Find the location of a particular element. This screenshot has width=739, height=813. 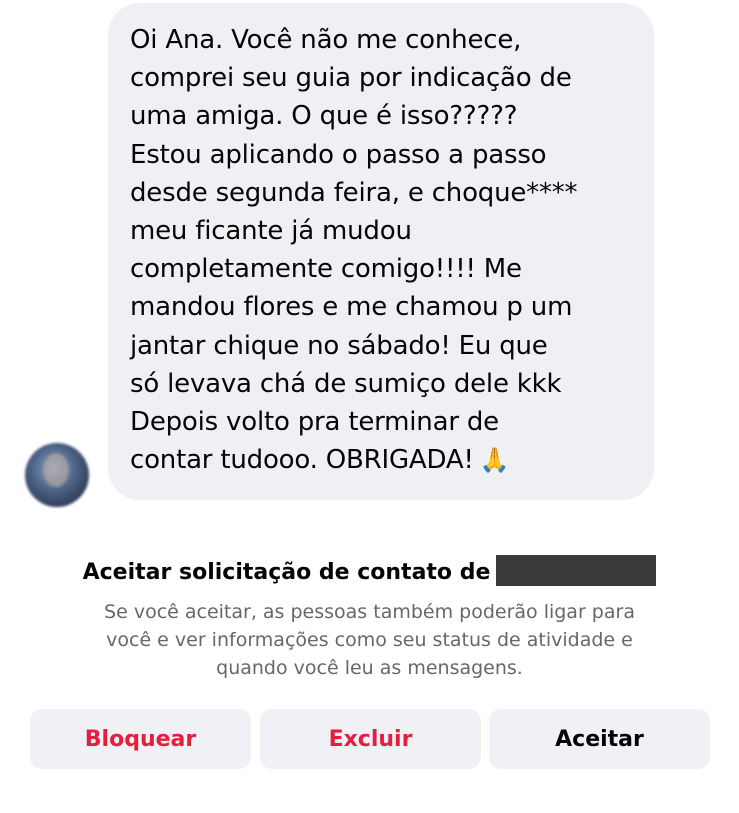

message-line: jantar chique no sábado! Eu que is located at coordinates (339, 345).